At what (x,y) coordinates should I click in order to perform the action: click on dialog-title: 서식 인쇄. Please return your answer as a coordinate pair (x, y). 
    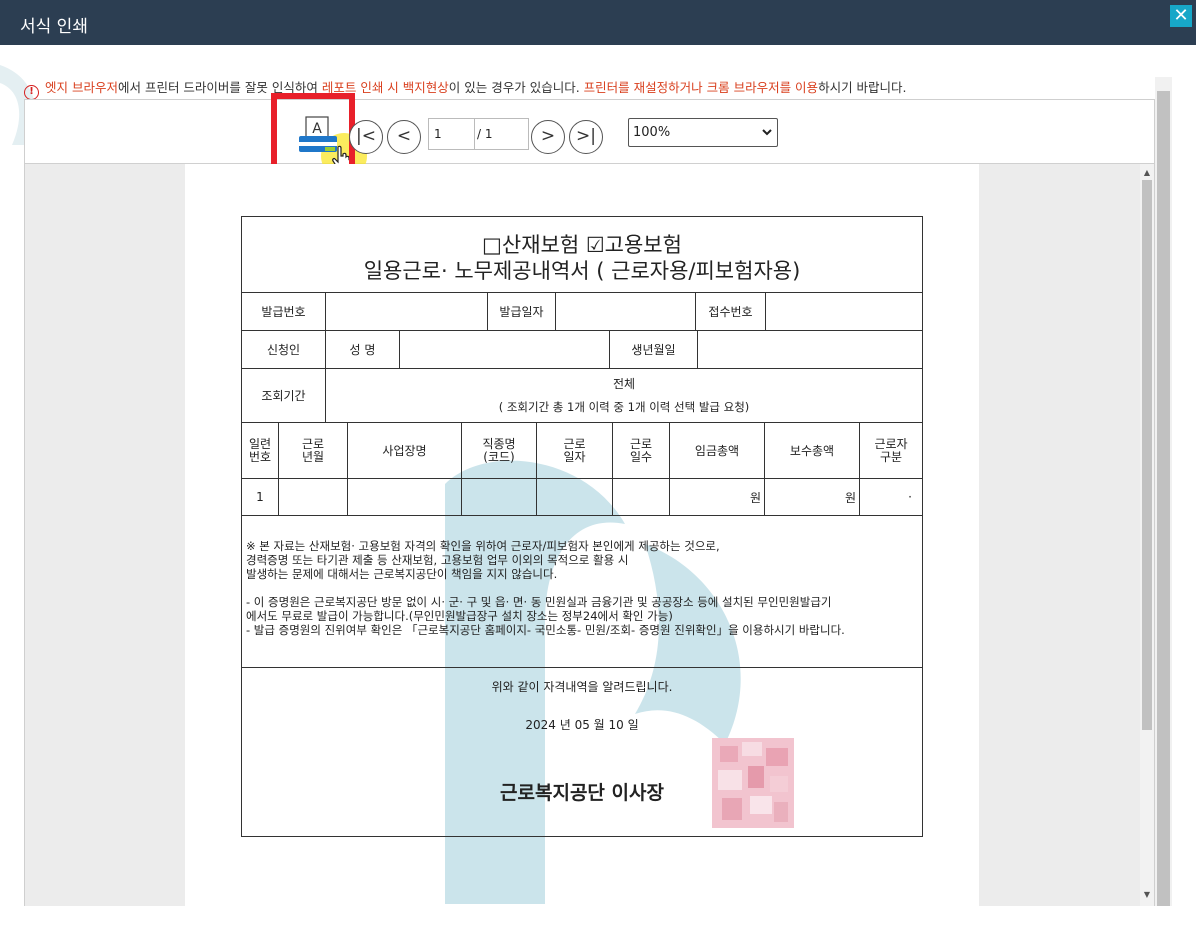
    Looking at the image, I should click on (54, 27).